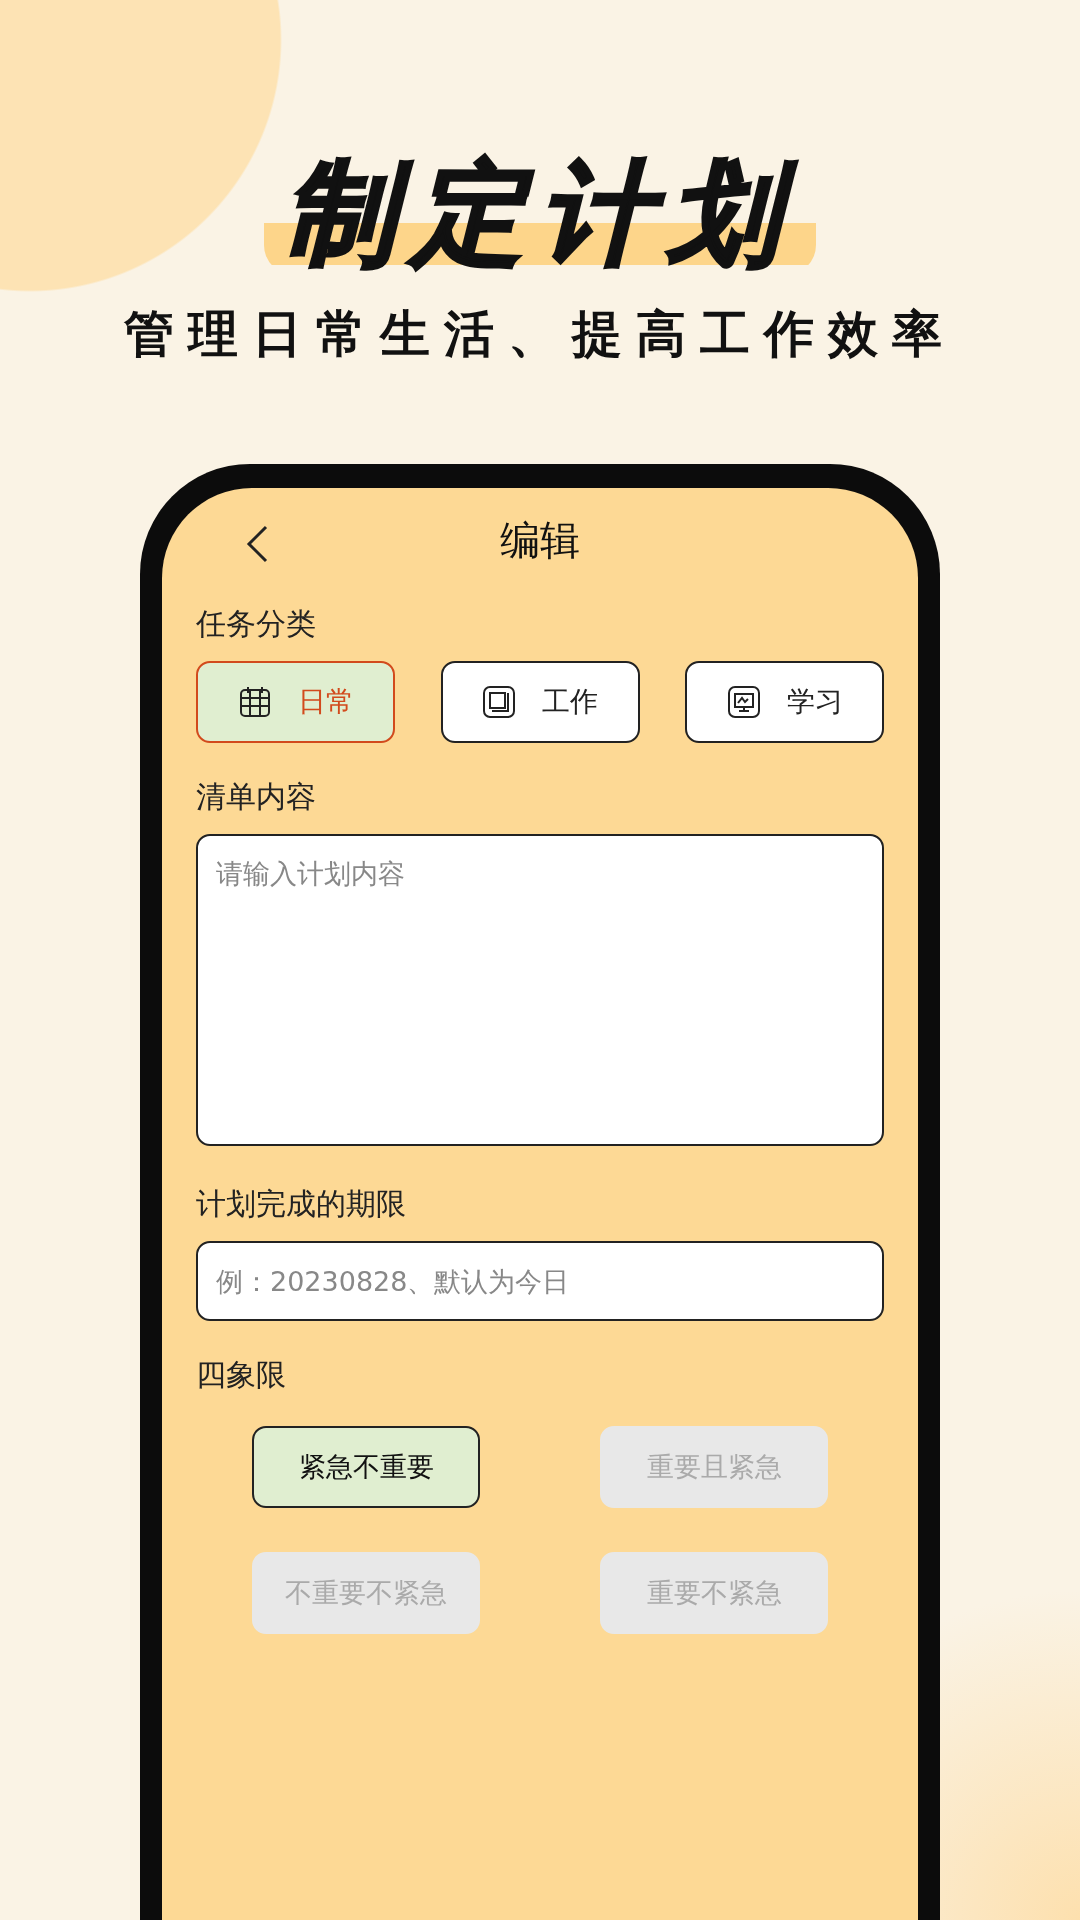  I want to click on quadrant-button: 紧急不重要, so click(366, 1467).